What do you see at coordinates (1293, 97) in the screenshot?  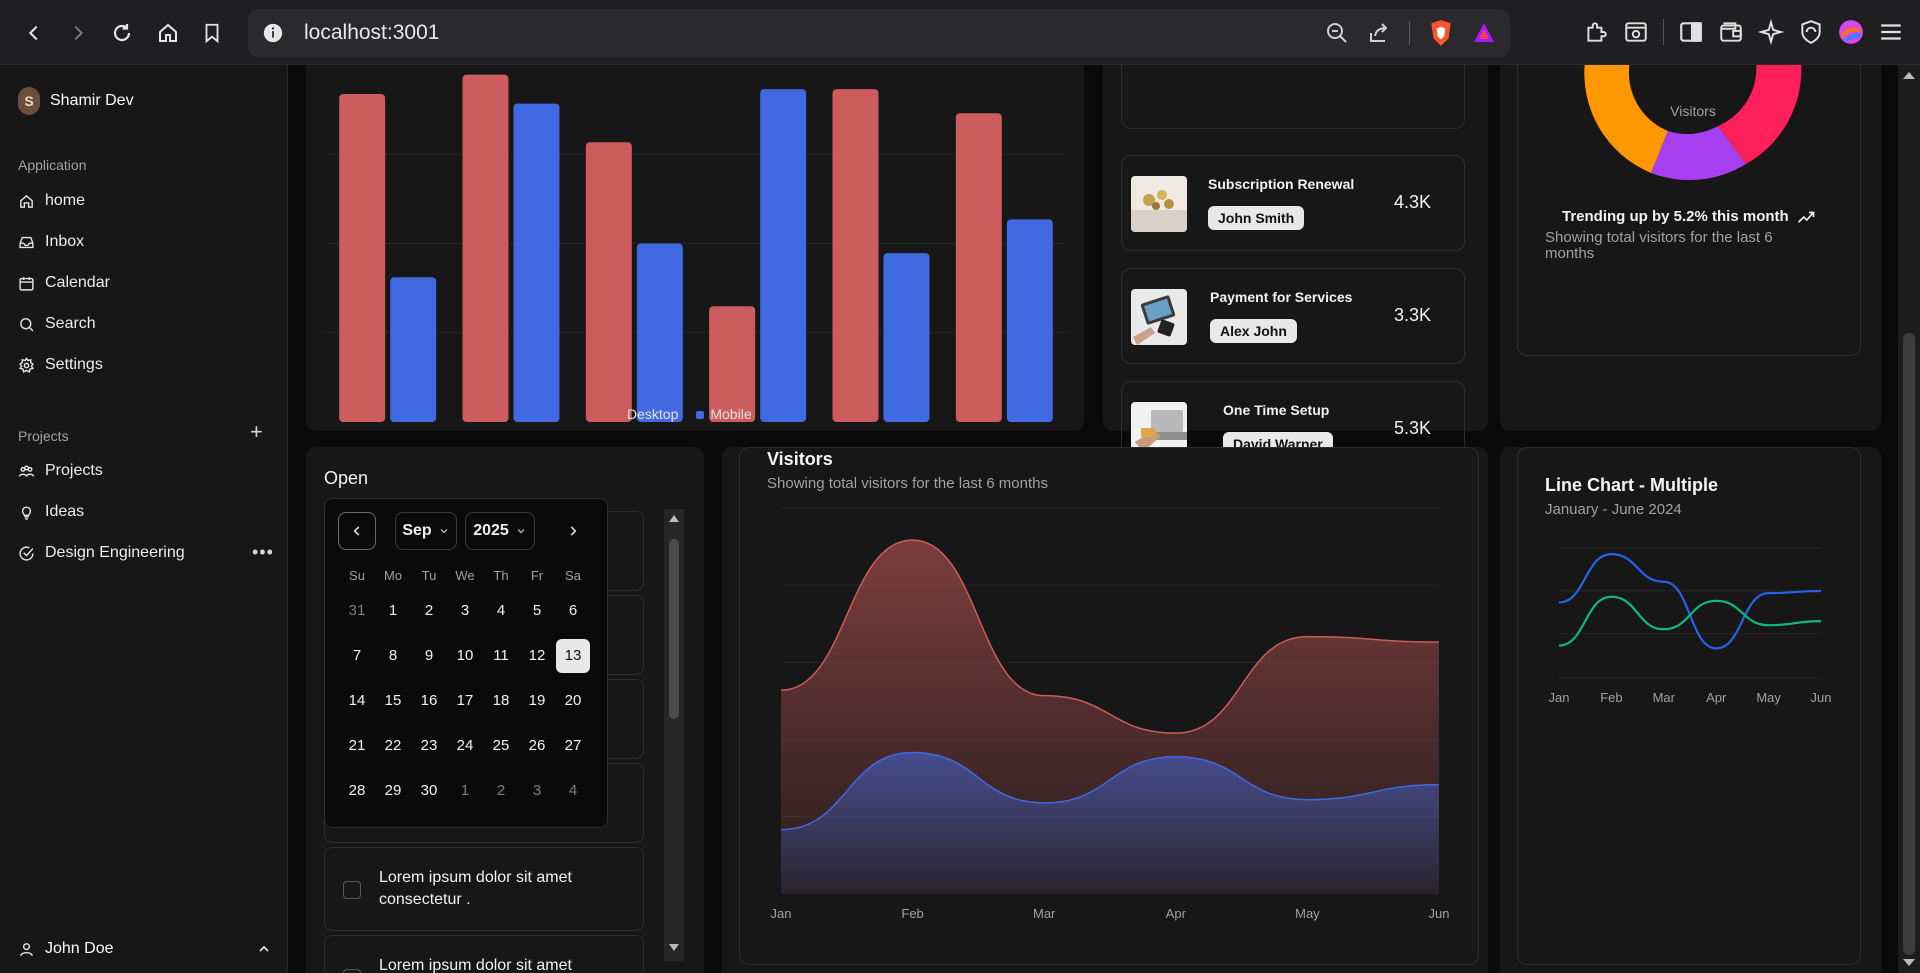 I see `transaction-item-partial` at bounding box center [1293, 97].